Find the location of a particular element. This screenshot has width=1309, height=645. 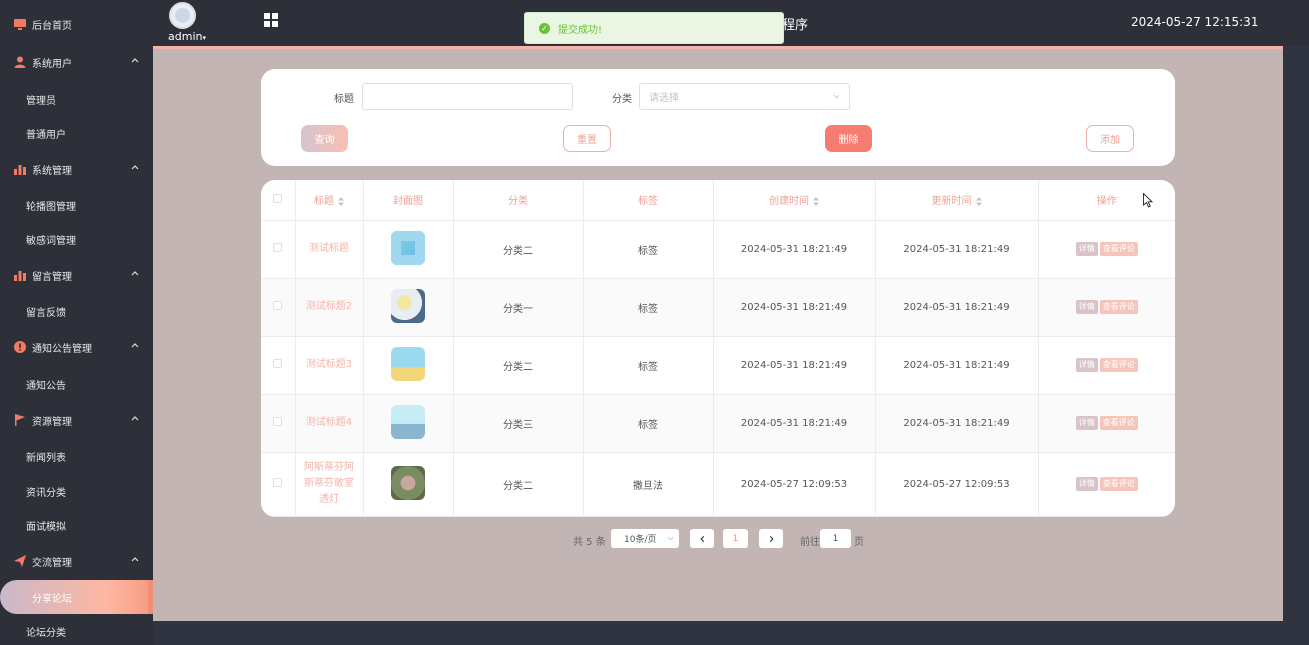

chevron-right-icon is located at coordinates (771, 538).